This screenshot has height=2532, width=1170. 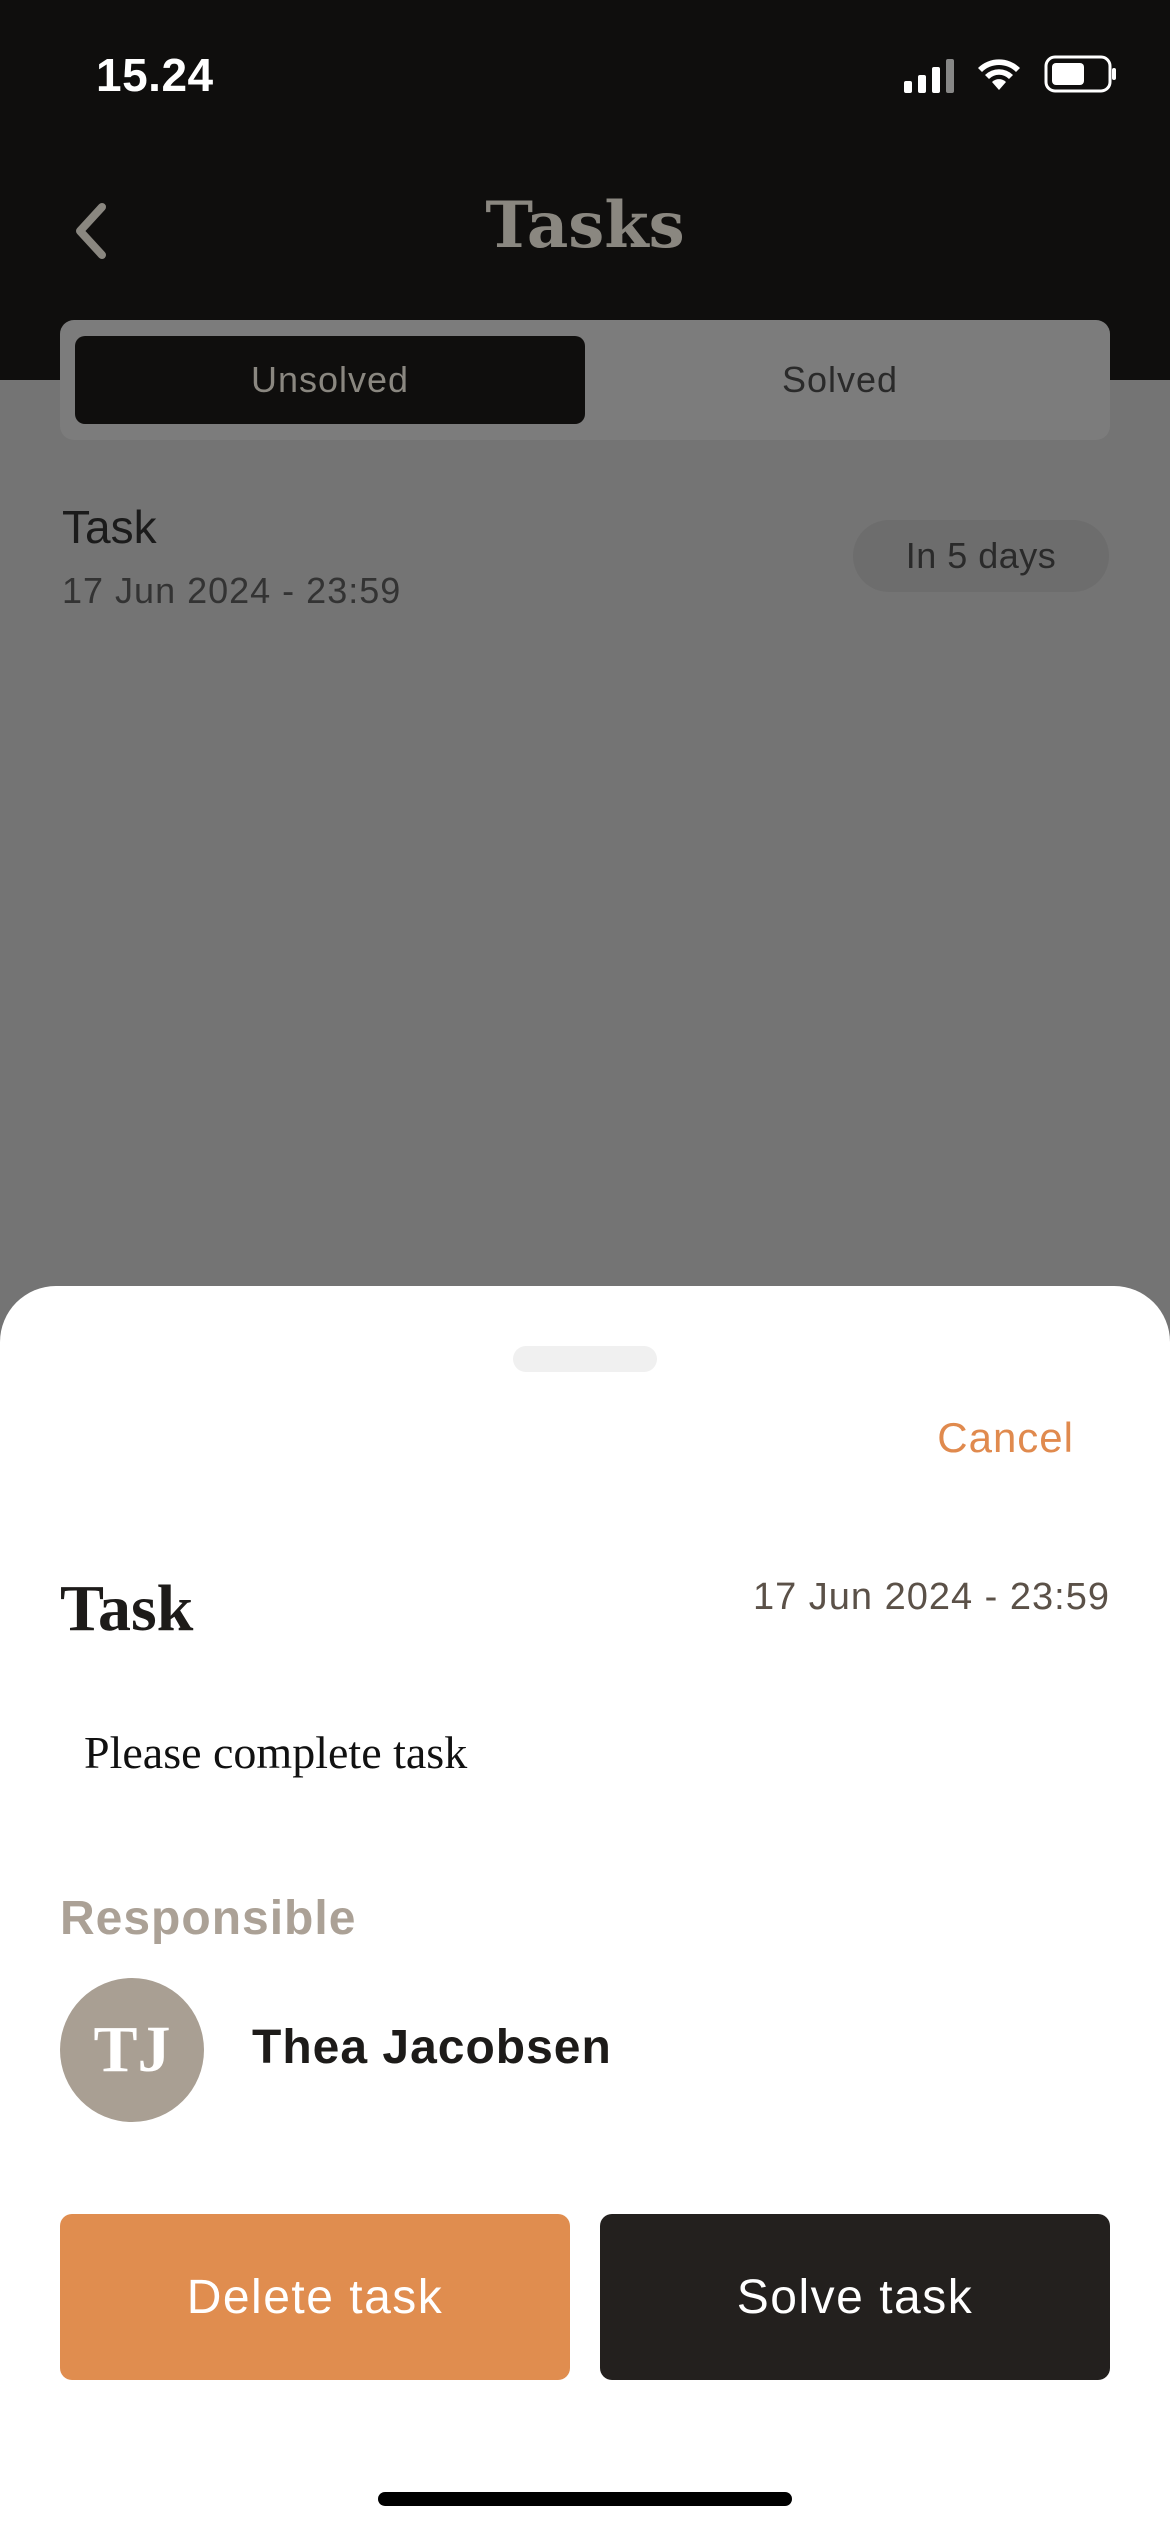 What do you see at coordinates (999, 74) in the screenshot?
I see `wifi-icon` at bounding box center [999, 74].